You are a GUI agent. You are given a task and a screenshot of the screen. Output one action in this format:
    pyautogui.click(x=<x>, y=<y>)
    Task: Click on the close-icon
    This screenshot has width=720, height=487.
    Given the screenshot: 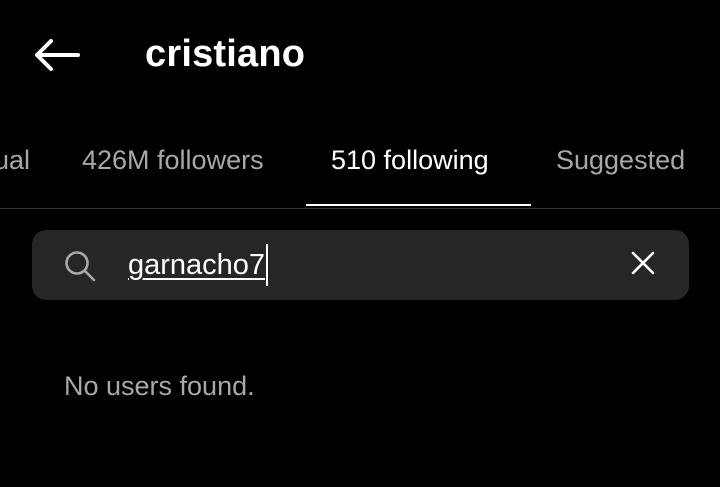 What is the action you would take?
    pyautogui.click(x=643, y=265)
    